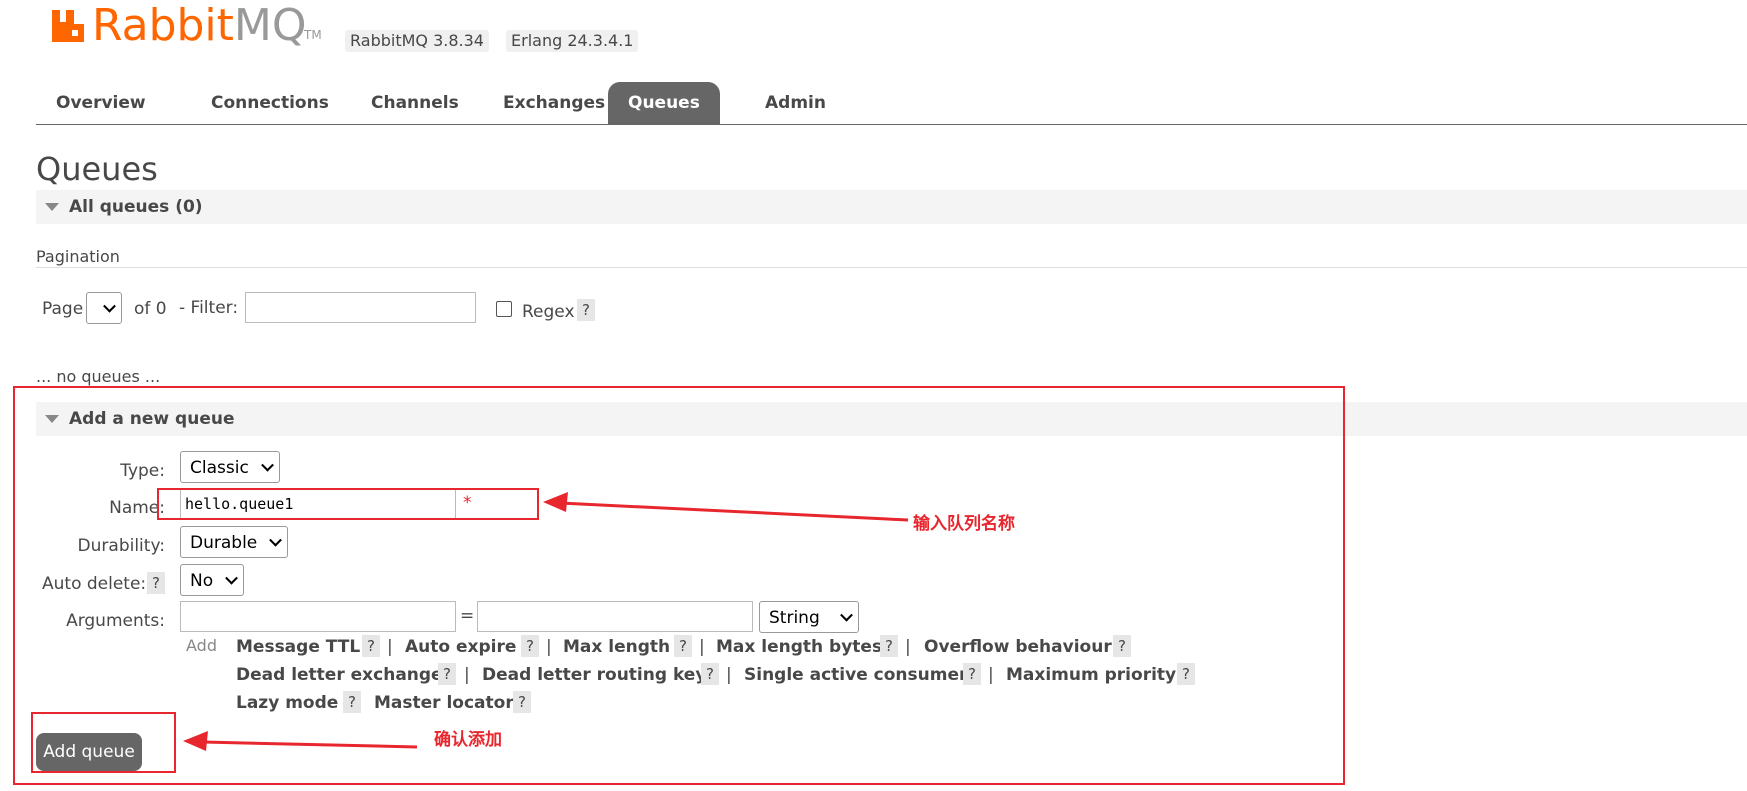 The width and height of the screenshot is (1747, 791). I want to click on submit-hint-arrow, so click(310, 744).